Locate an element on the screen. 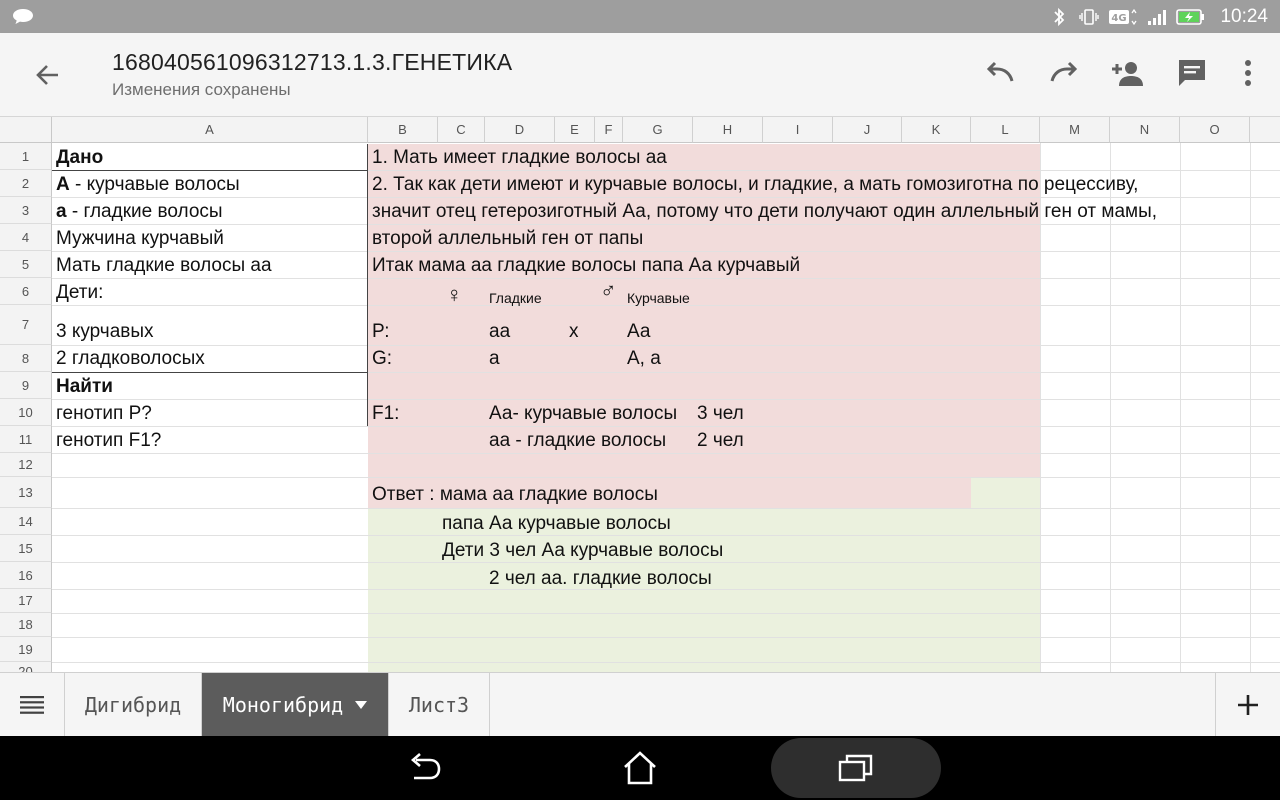 The image size is (1280, 800). sheet-tab-list3: Лист3 is located at coordinates (439, 705).